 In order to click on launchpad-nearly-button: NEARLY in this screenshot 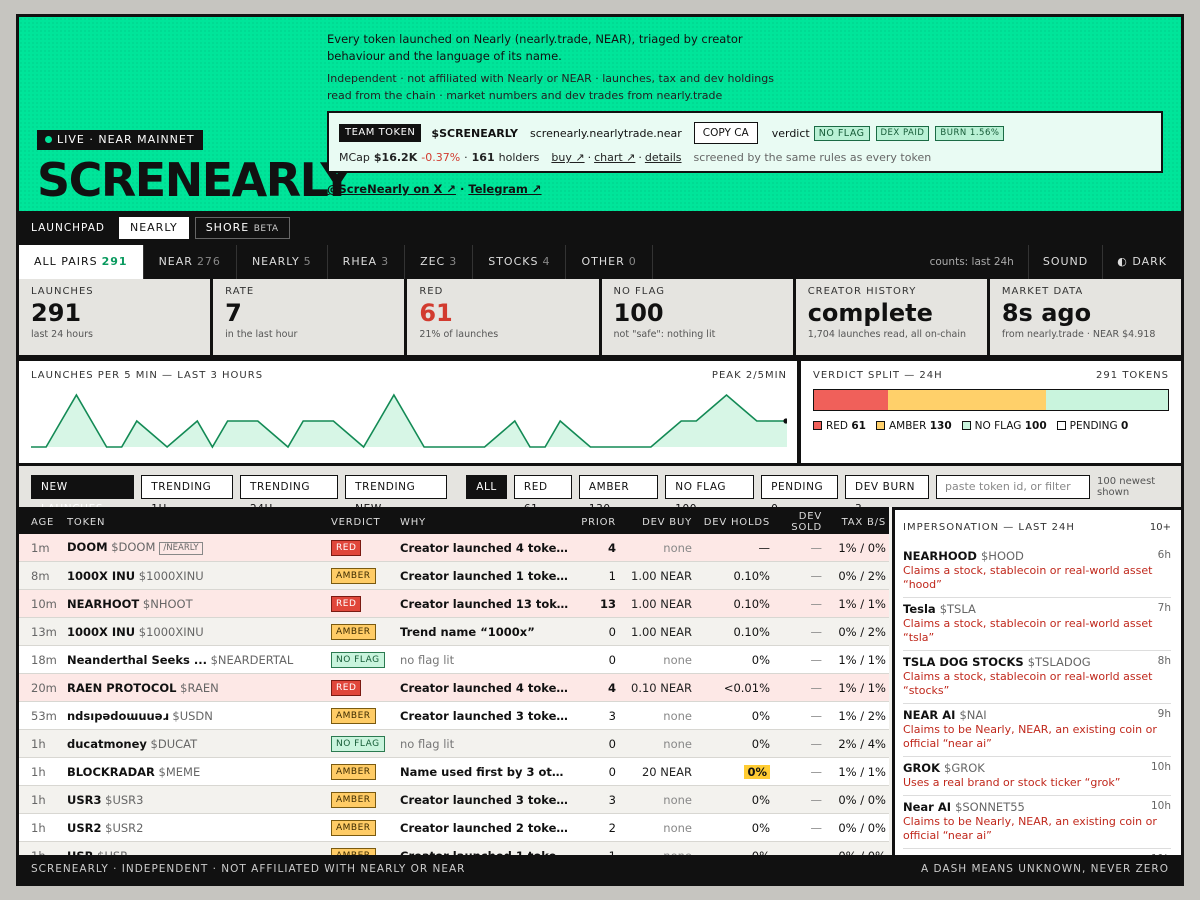, I will do `click(153, 228)`.